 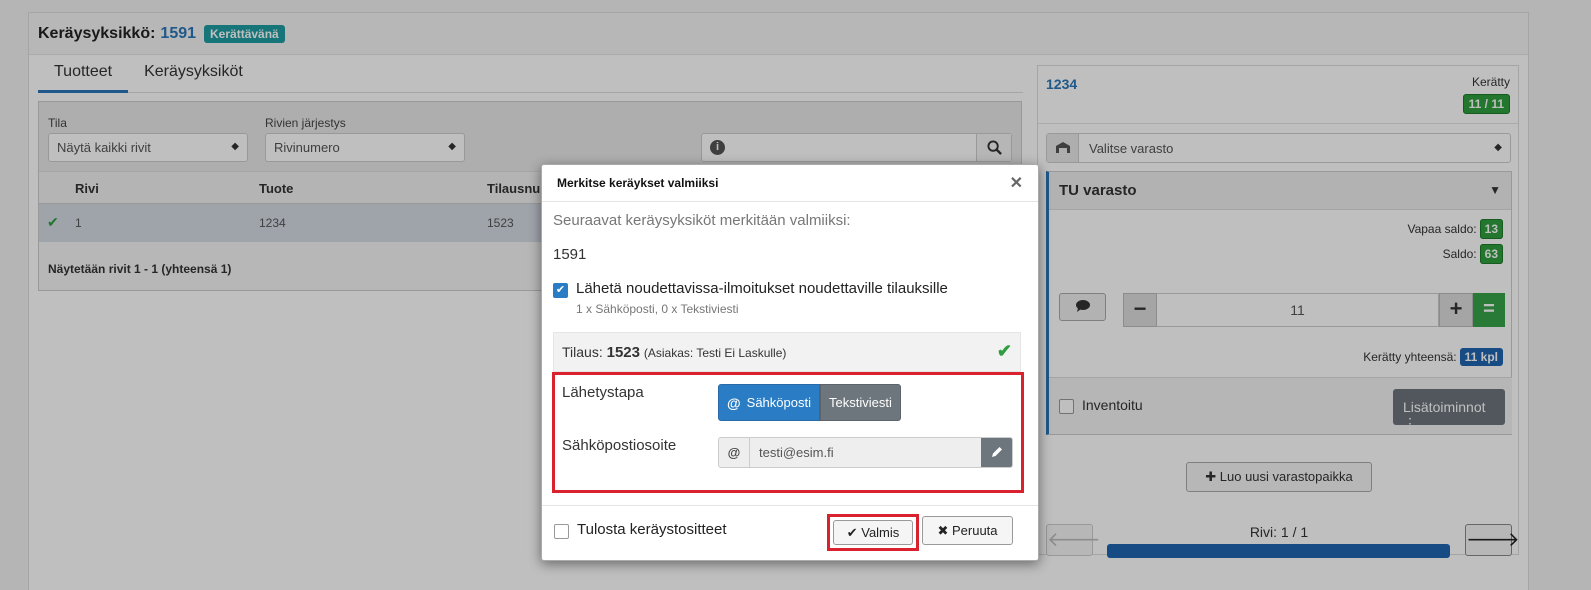 I want to click on print-receipts-checkbox, so click(x=561, y=531).